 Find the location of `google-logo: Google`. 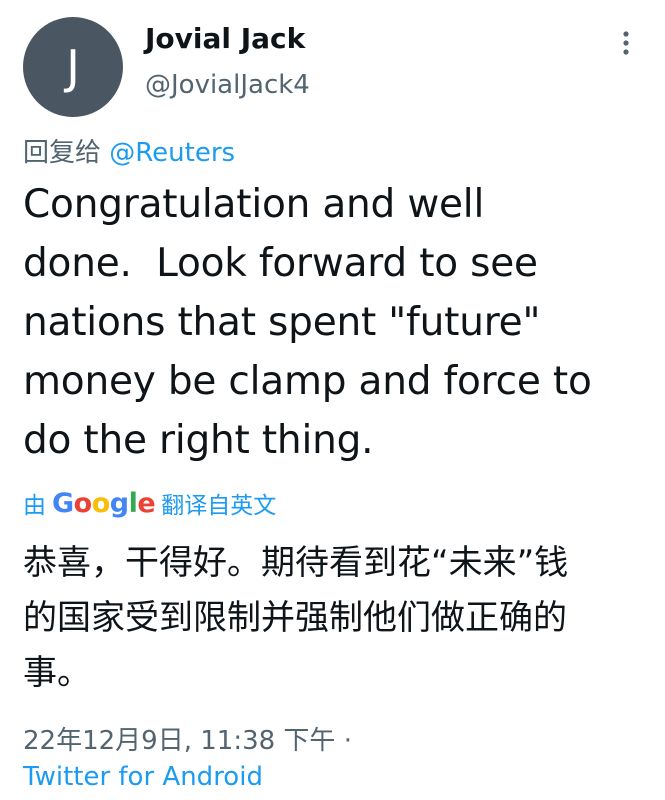

google-logo: Google is located at coordinates (104, 503).